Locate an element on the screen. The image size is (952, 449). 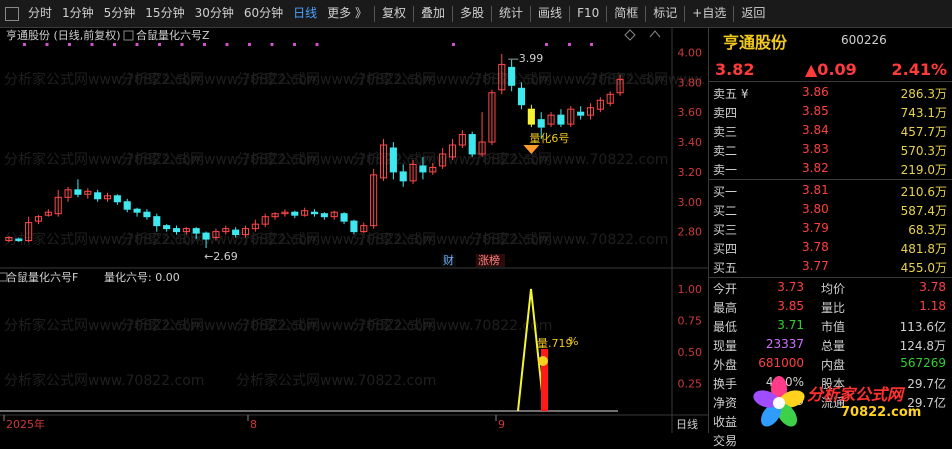
flower-logo-icon is located at coordinates (779, 401).